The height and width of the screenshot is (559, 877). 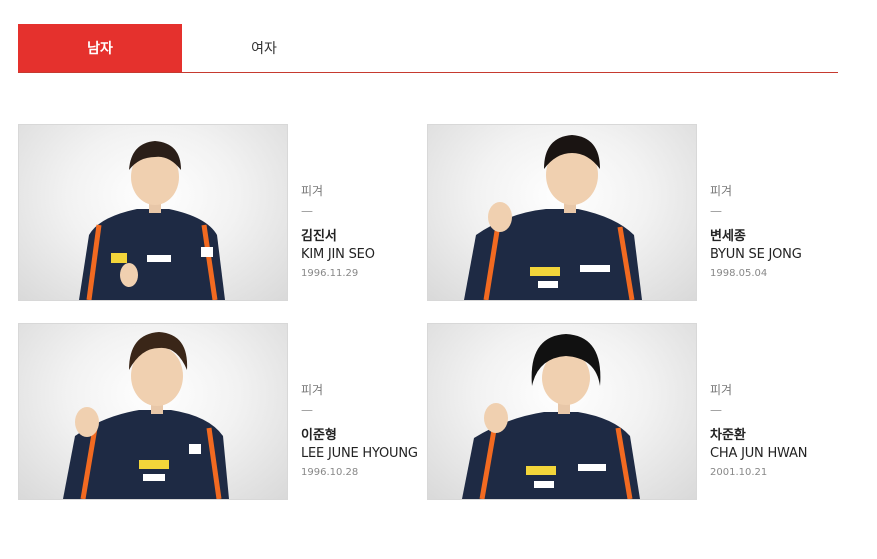 What do you see at coordinates (428, 48) in the screenshot?
I see `gender-tabs: 남자 여자` at bounding box center [428, 48].